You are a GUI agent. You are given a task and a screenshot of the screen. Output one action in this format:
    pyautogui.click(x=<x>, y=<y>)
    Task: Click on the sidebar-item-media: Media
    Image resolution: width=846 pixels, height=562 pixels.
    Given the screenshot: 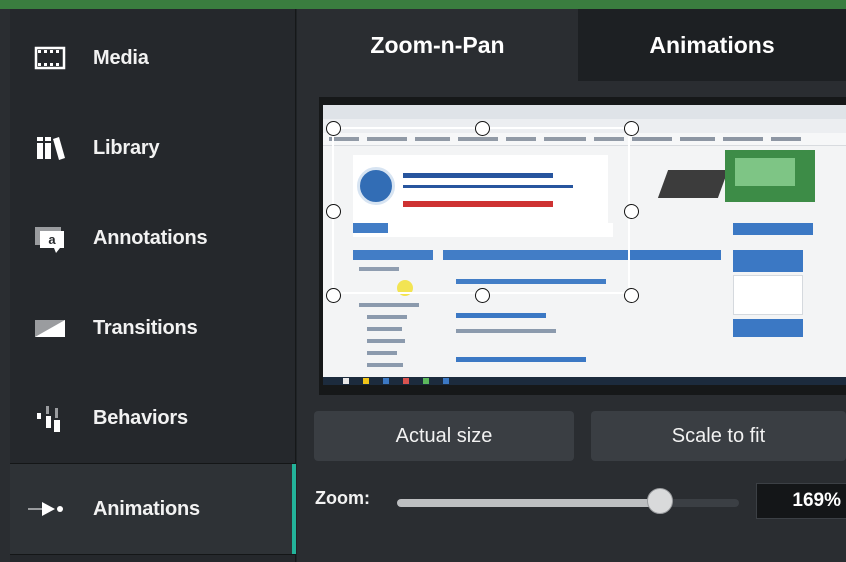 What is the action you would take?
    pyautogui.click(x=153, y=58)
    